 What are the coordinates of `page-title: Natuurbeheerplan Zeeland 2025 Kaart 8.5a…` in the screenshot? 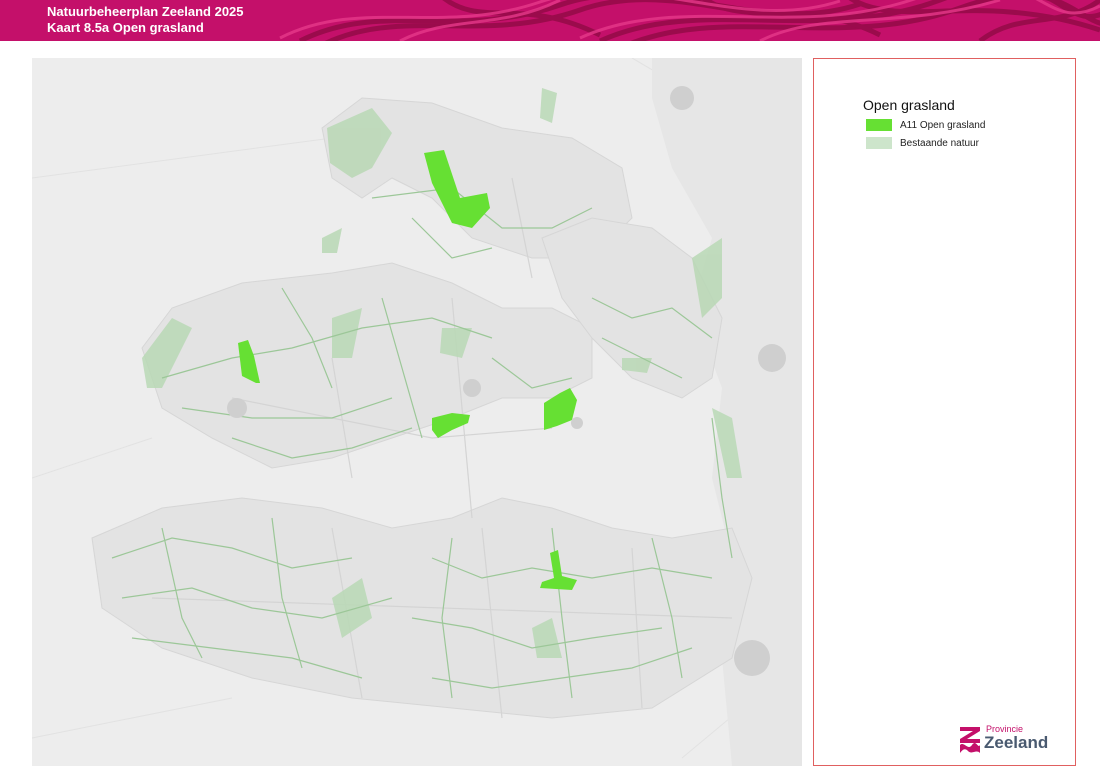 It's located at (145, 20).